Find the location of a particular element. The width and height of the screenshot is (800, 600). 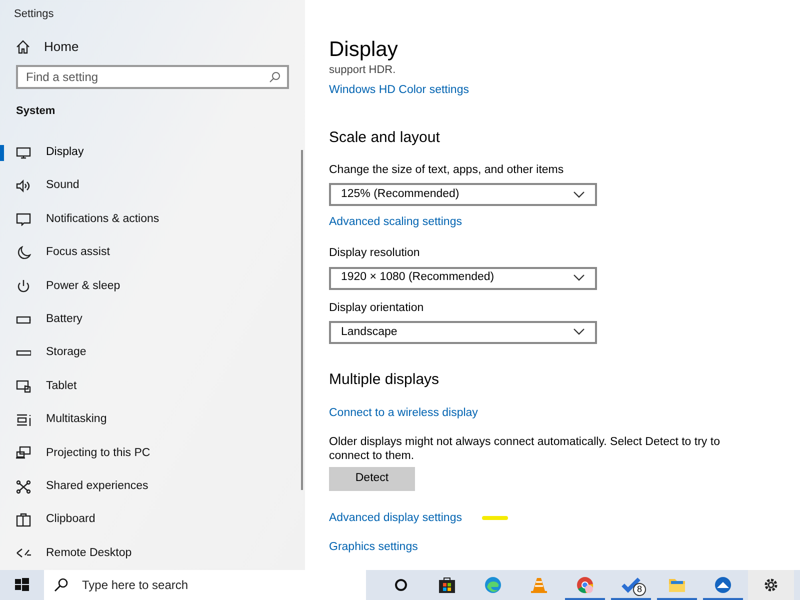

field-label: Display orientation is located at coordinates (377, 308).